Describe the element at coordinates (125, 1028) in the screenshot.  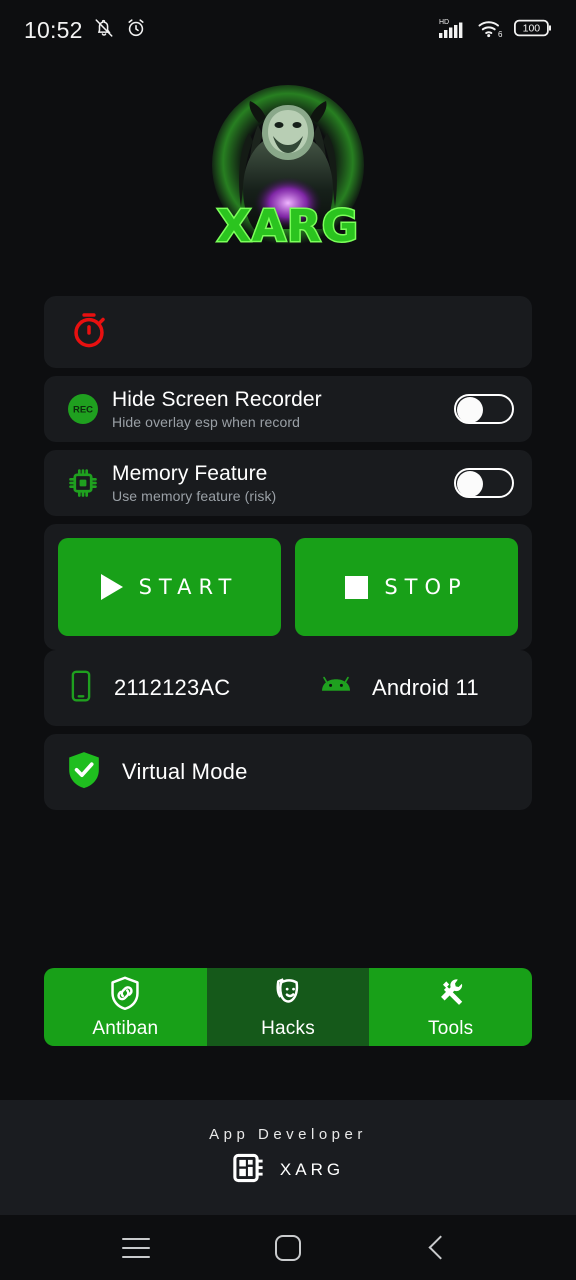
I see `nav-tab-label: Antiban` at that location.